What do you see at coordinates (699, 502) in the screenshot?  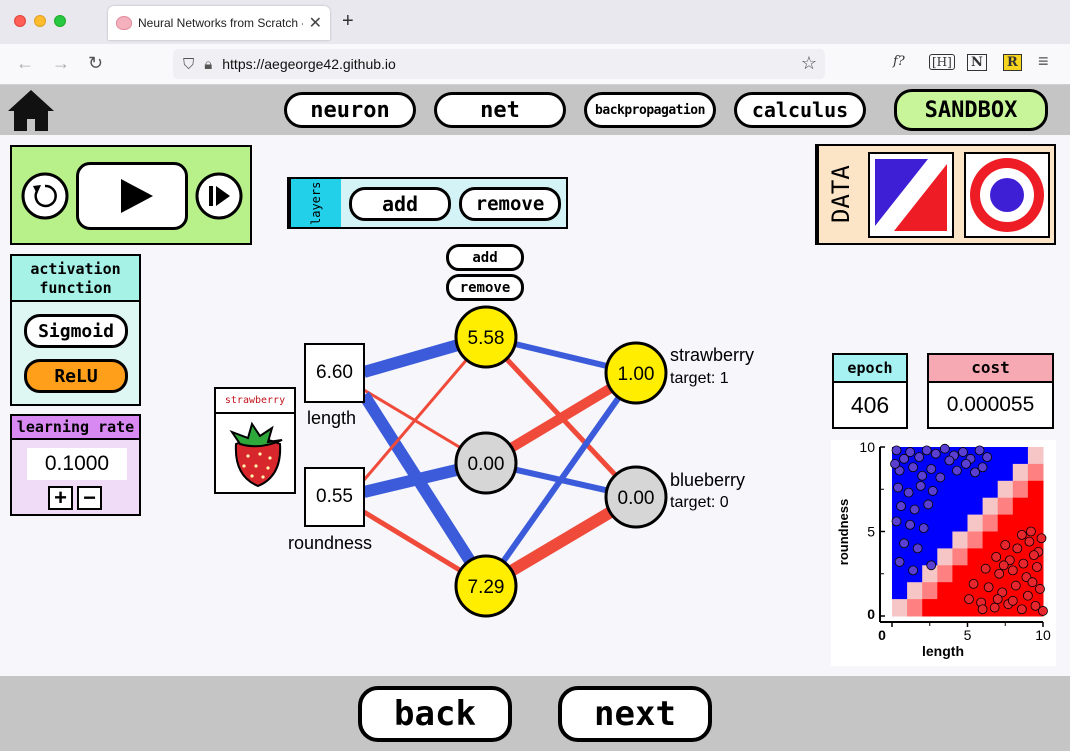 I see `output-blueberry-target: target: 0` at bounding box center [699, 502].